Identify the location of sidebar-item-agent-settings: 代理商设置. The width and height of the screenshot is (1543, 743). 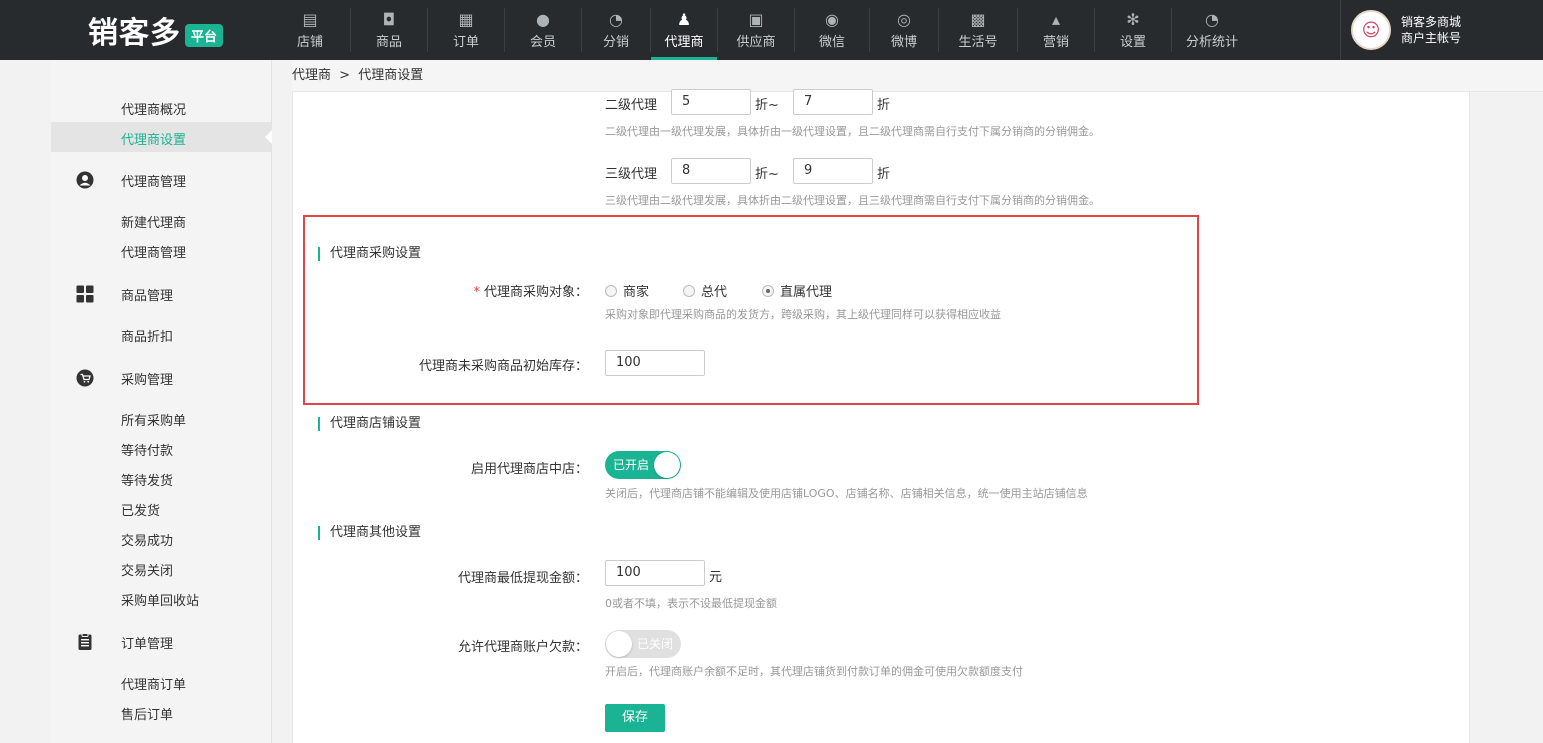
(153, 138).